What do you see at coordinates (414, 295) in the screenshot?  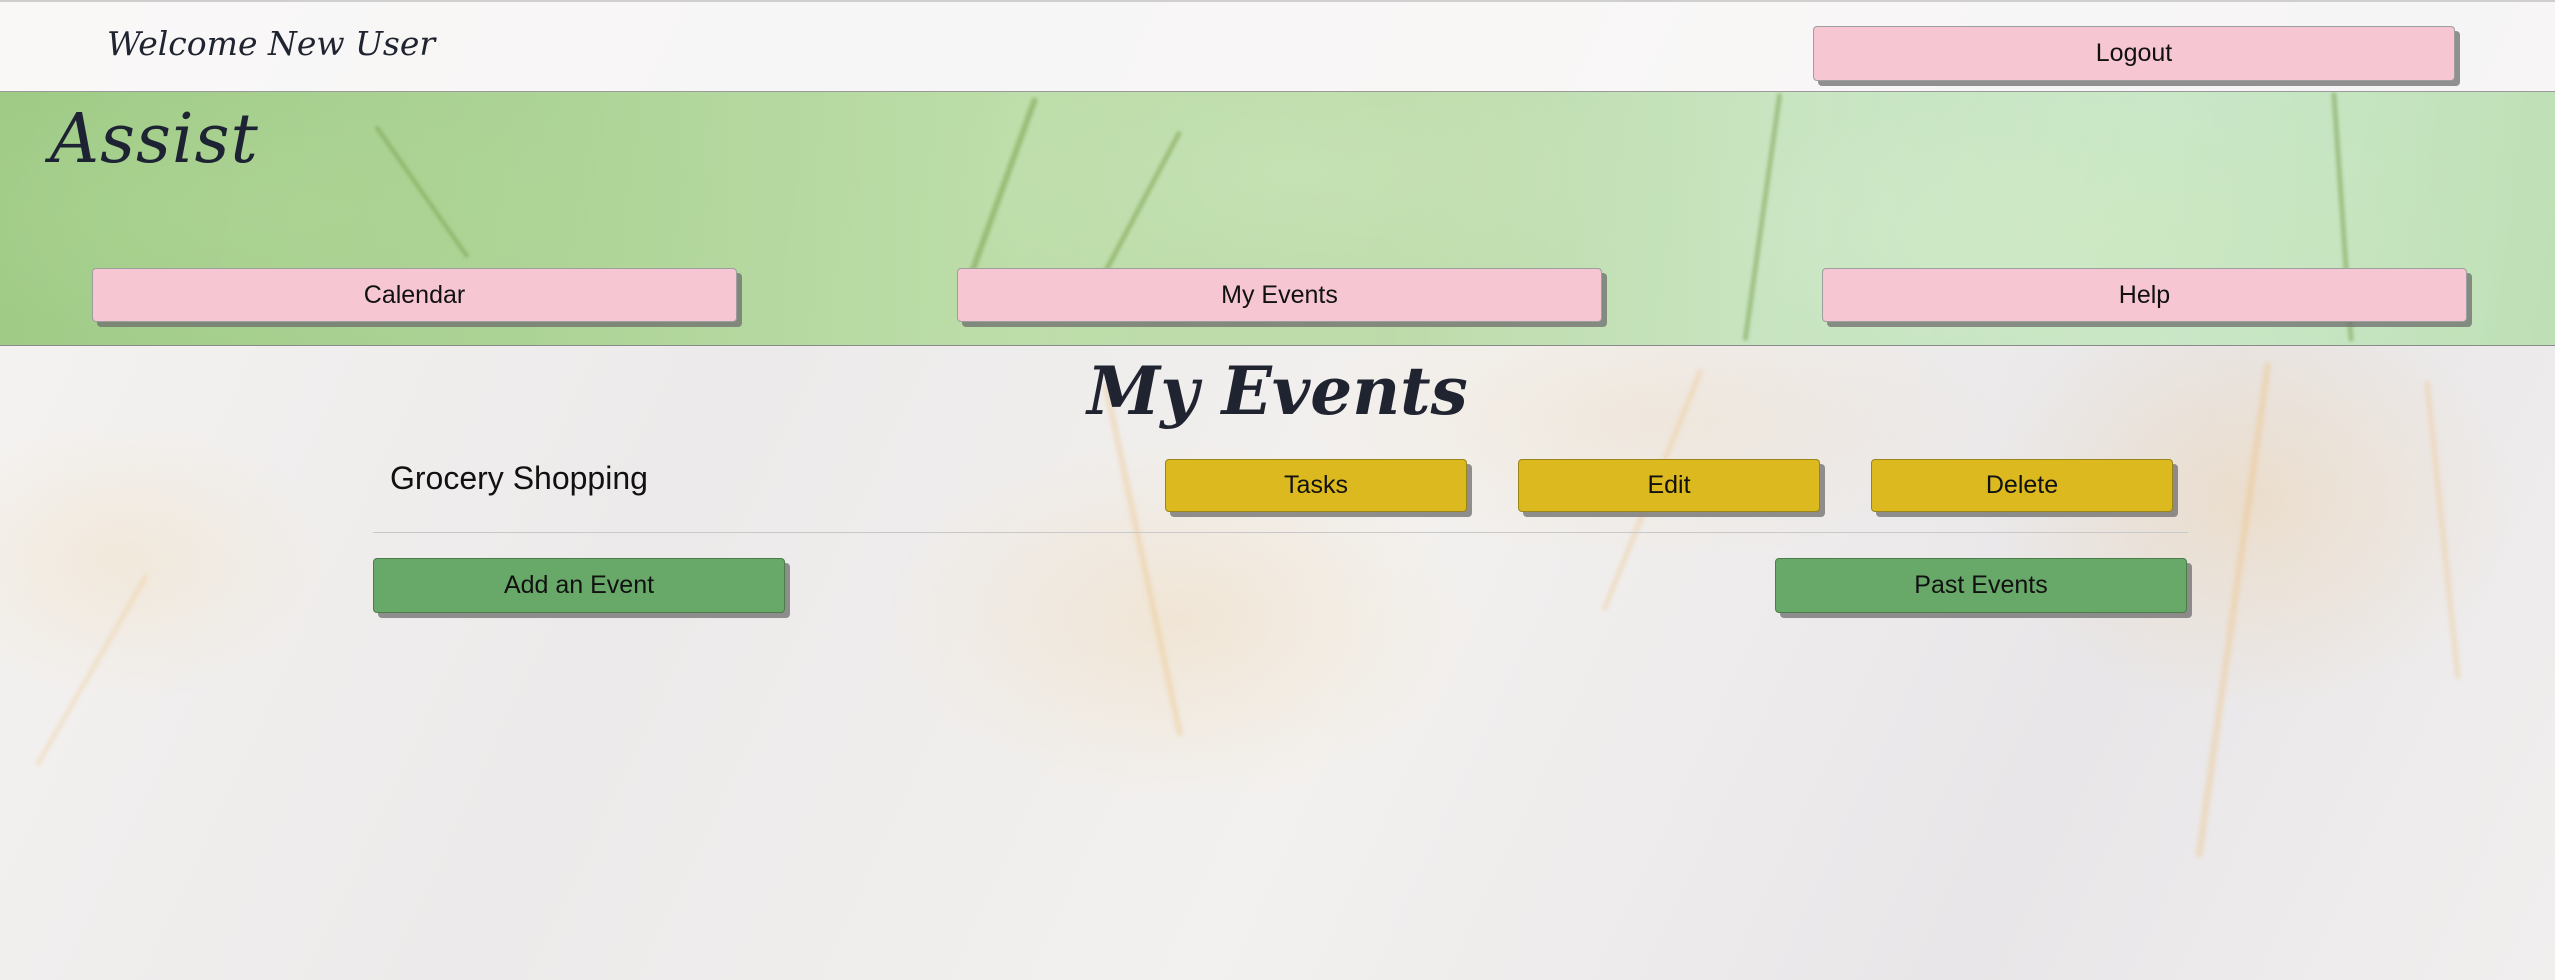 I see `nav-calendar-button: Calendar` at bounding box center [414, 295].